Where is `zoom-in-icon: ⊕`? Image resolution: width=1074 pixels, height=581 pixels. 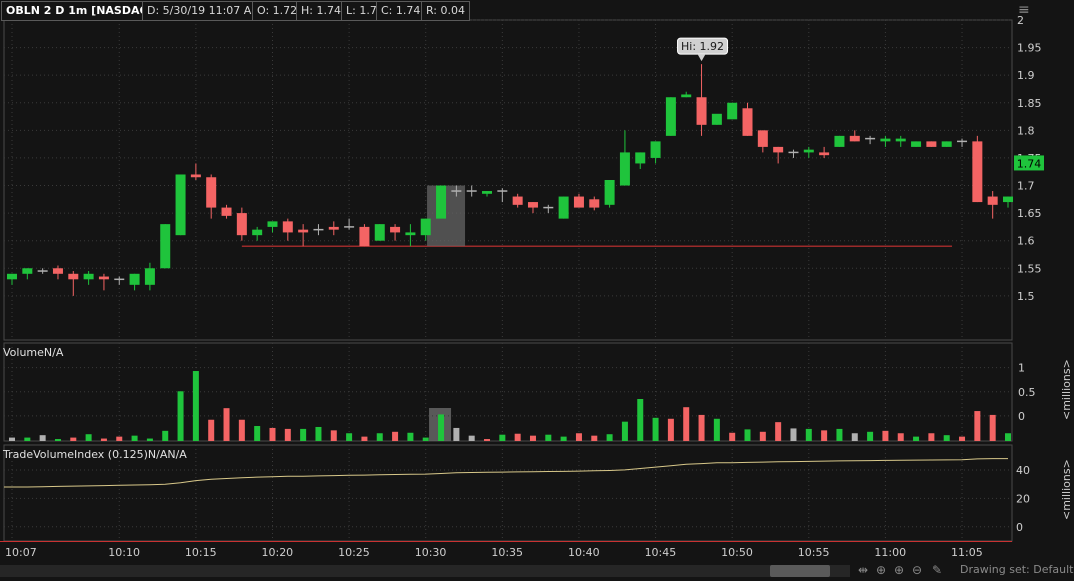
zoom-in-icon: ⊕ is located at coordinates (899, 570).